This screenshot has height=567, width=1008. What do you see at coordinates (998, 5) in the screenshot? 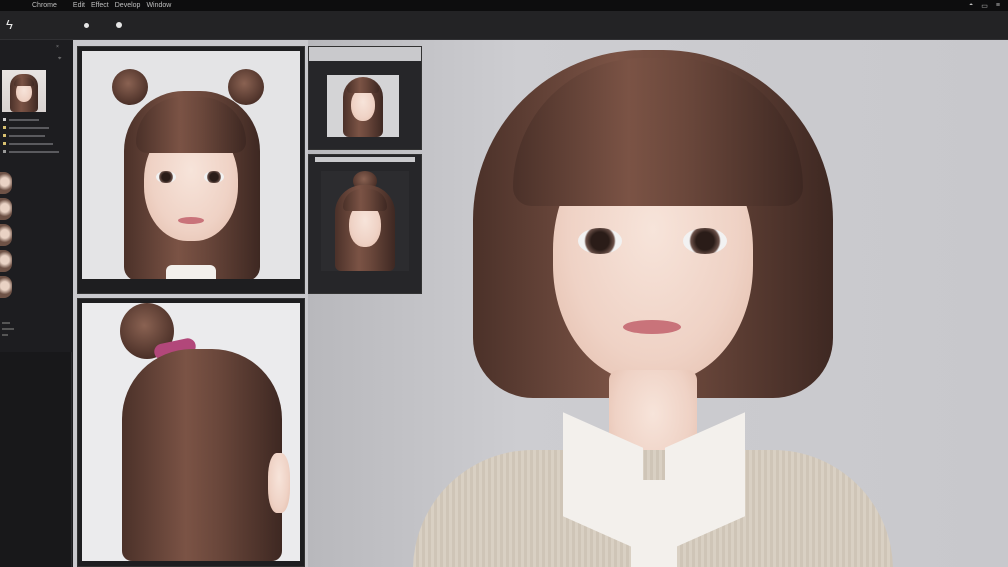
I see `menu-icon: ≡` at bounding box center [998, 5].